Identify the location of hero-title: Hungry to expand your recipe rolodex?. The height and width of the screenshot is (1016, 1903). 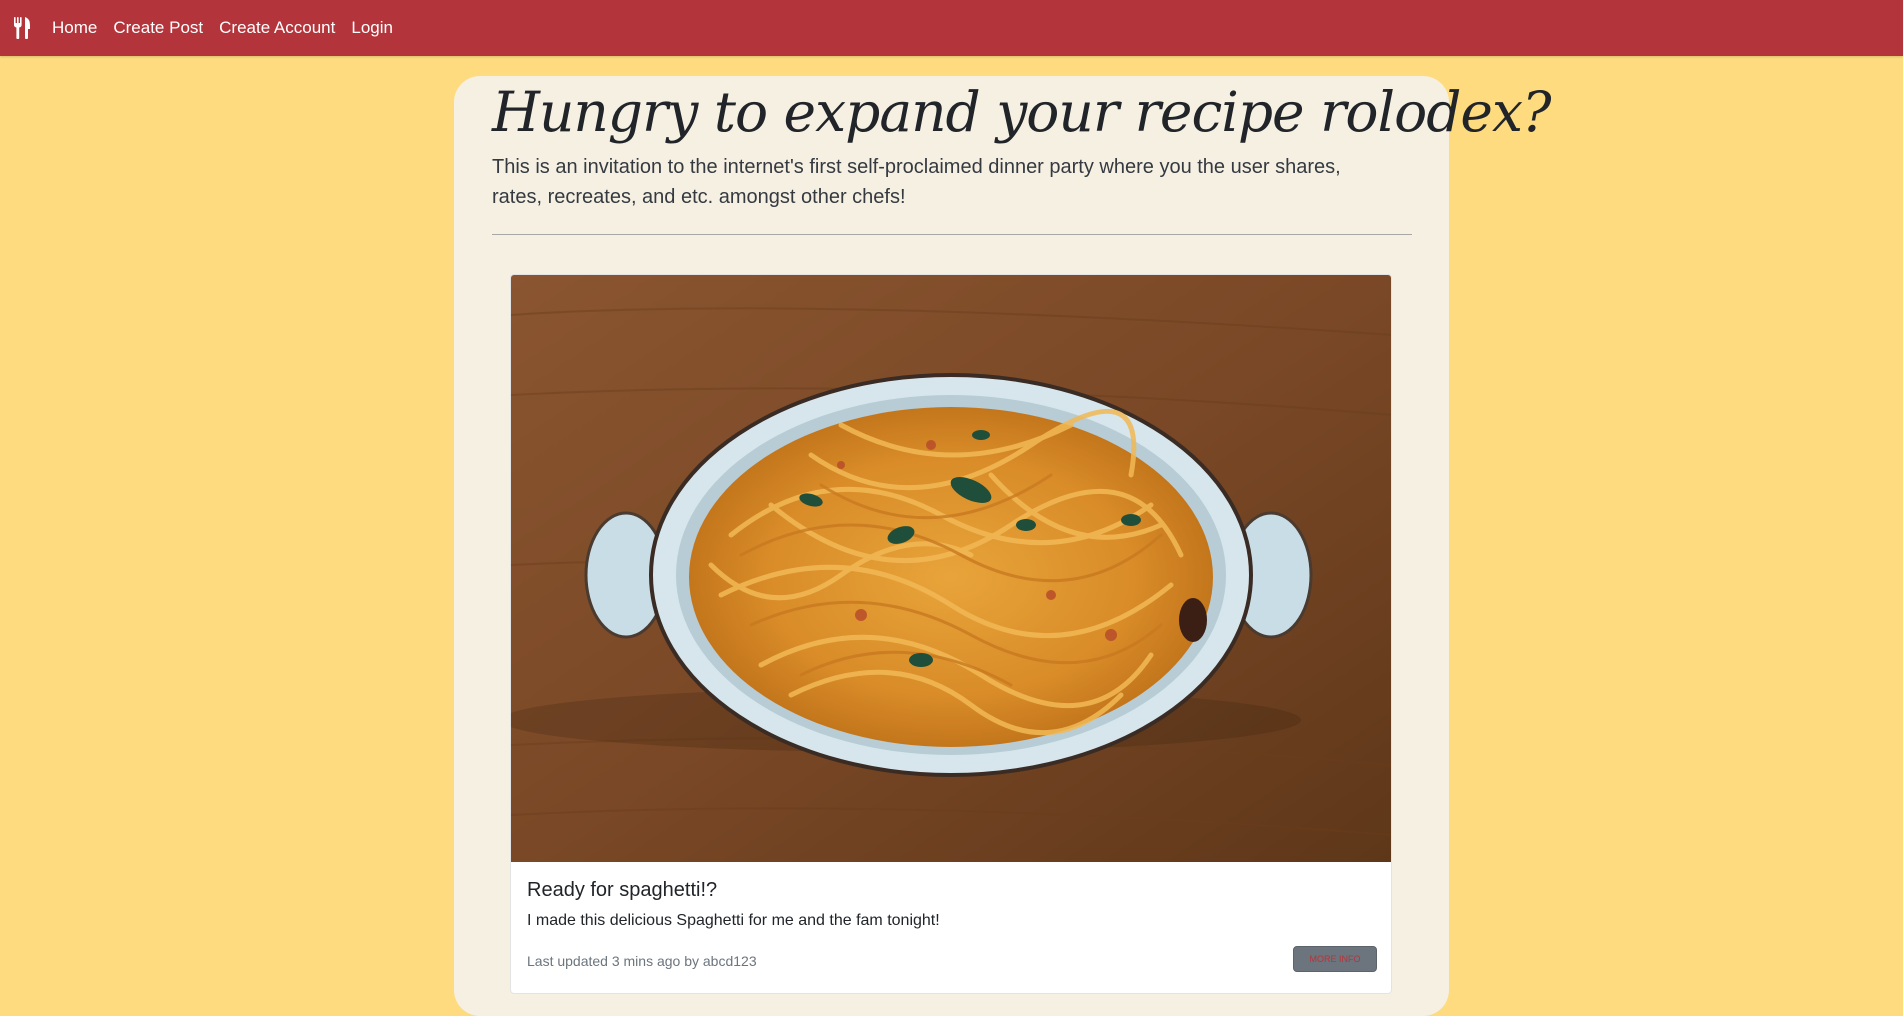
(1021, 112).